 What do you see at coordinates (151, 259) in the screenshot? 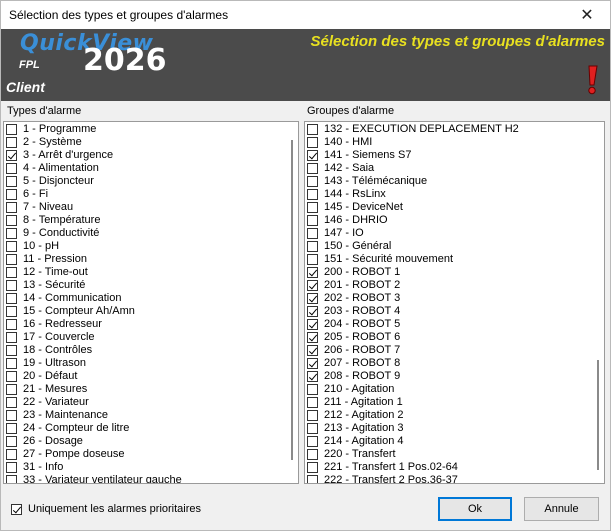
I see `type-item: 11 - Pression` at bounding box center [151, 259].